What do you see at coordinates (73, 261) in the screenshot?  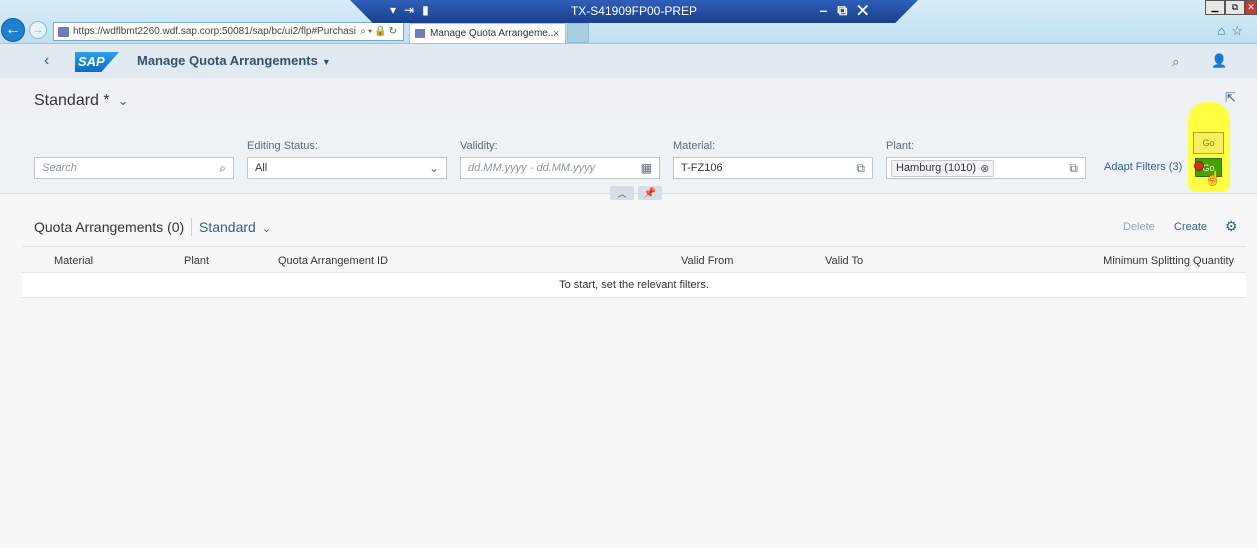 I see `column-header-material: Material` at bounding box center [73, 261].